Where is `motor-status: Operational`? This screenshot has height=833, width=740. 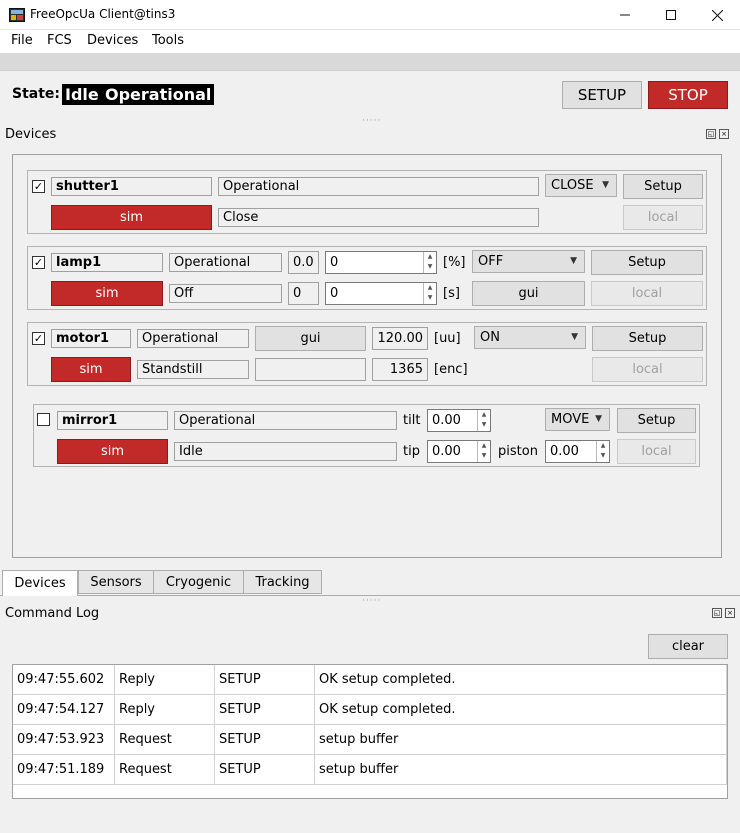
motor-status: Operational is located at coordinates (193, 338).